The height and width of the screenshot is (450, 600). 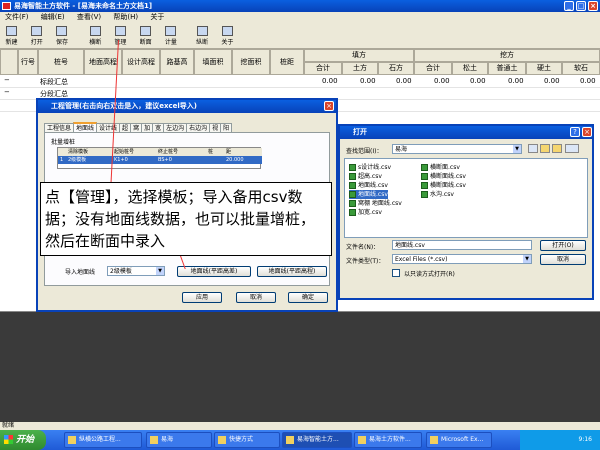 I want to click on minimize-button: _, so click(x=569, y=6).